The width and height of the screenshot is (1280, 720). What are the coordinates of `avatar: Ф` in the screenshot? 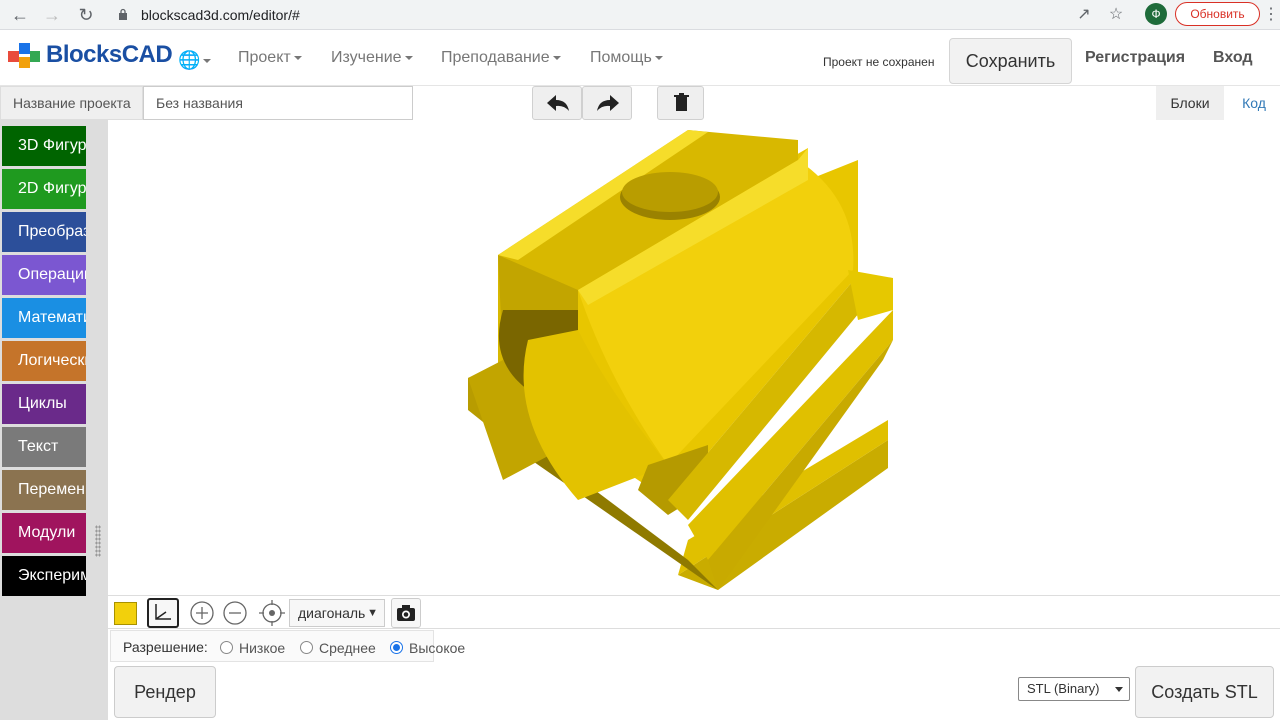 It's located at (1156, 14).